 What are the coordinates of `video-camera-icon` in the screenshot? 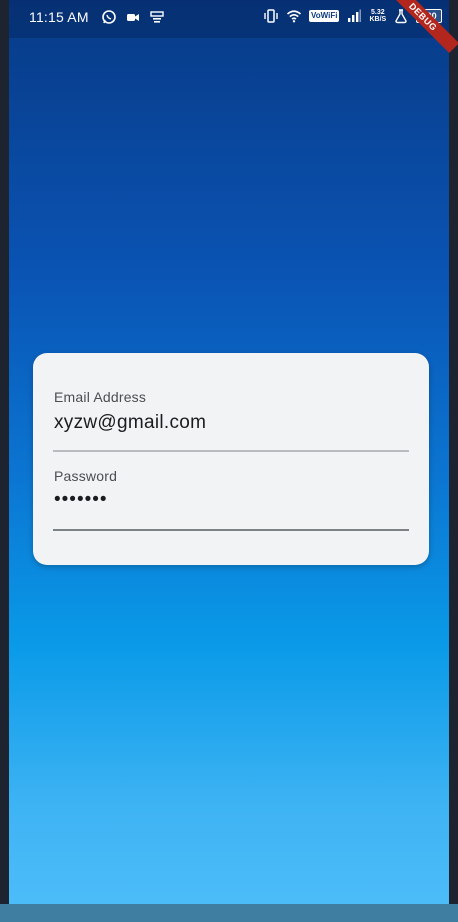 It's located at (133, 17).